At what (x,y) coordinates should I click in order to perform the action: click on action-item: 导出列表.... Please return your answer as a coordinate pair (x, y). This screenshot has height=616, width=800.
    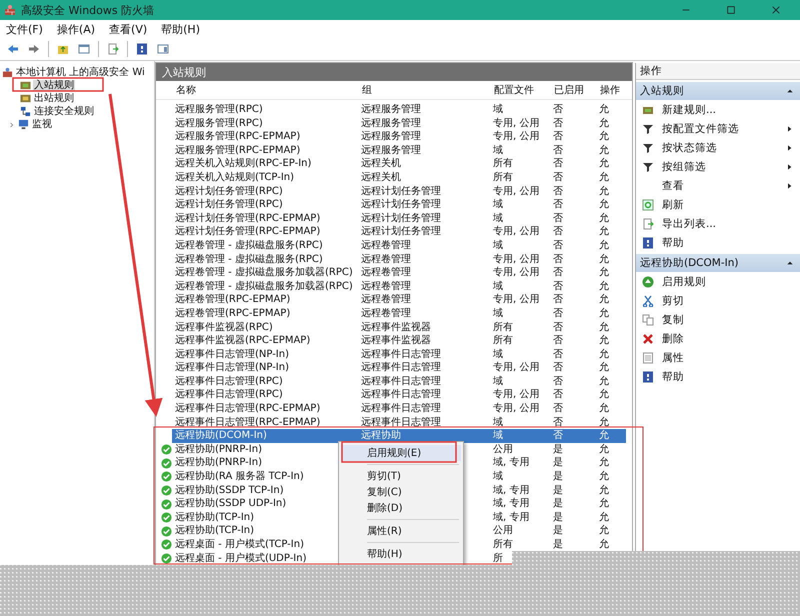
    Looking at the image, I should click on (718, 223).